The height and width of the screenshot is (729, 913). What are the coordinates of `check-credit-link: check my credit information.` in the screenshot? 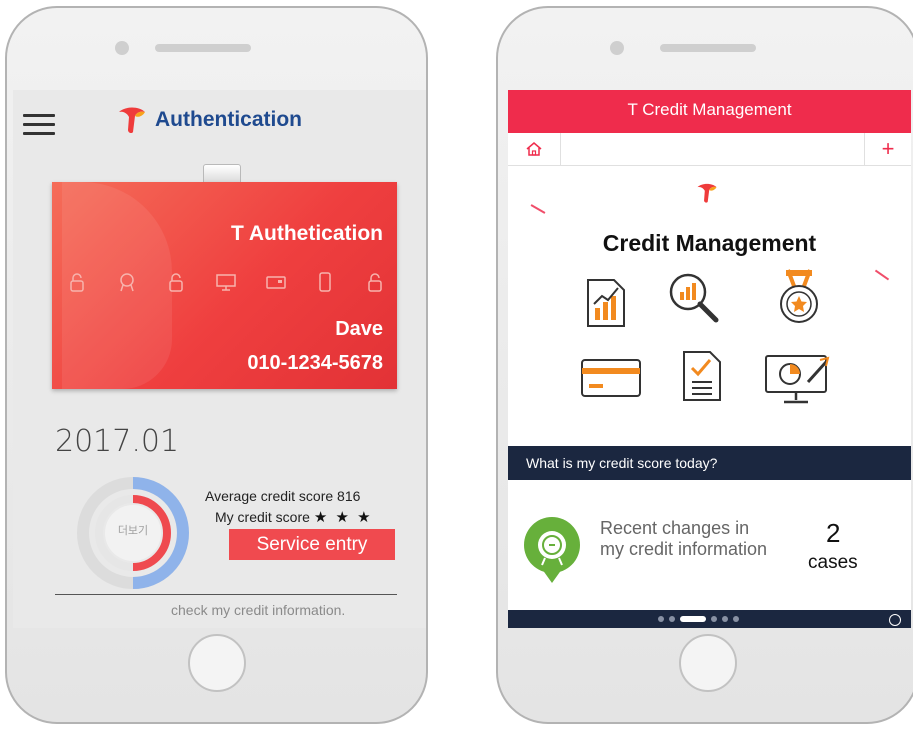 It's located at (258, 610).